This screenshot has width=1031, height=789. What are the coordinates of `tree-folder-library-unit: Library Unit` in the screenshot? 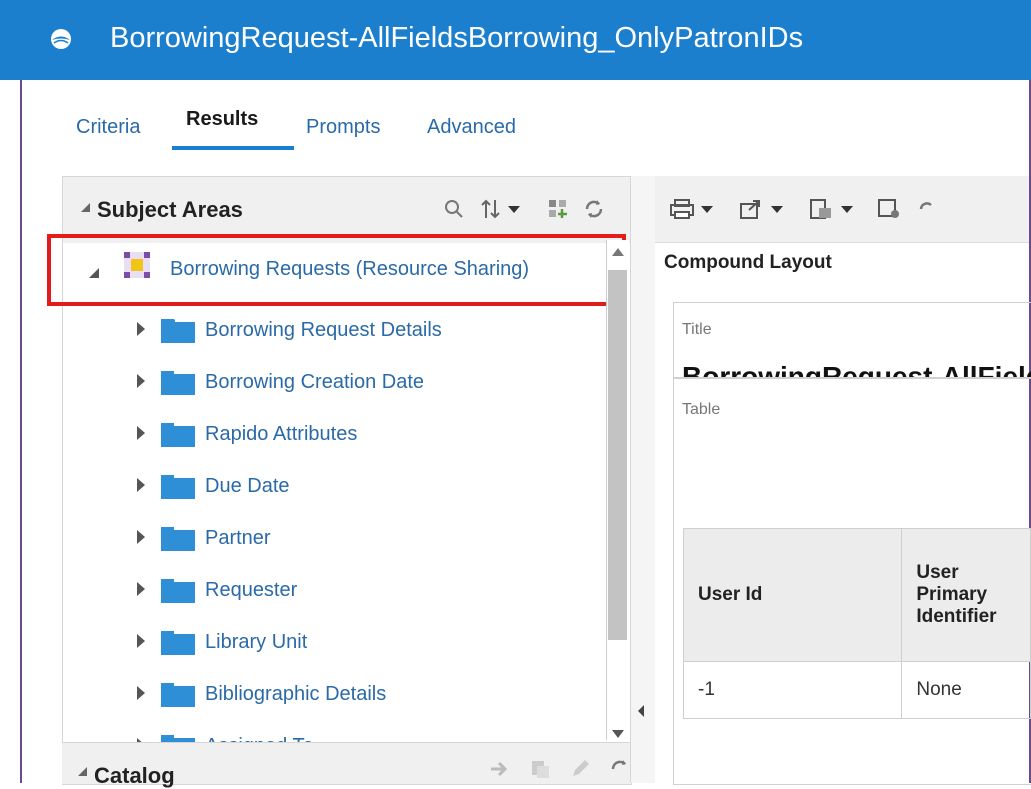 It's located at (334, 642).